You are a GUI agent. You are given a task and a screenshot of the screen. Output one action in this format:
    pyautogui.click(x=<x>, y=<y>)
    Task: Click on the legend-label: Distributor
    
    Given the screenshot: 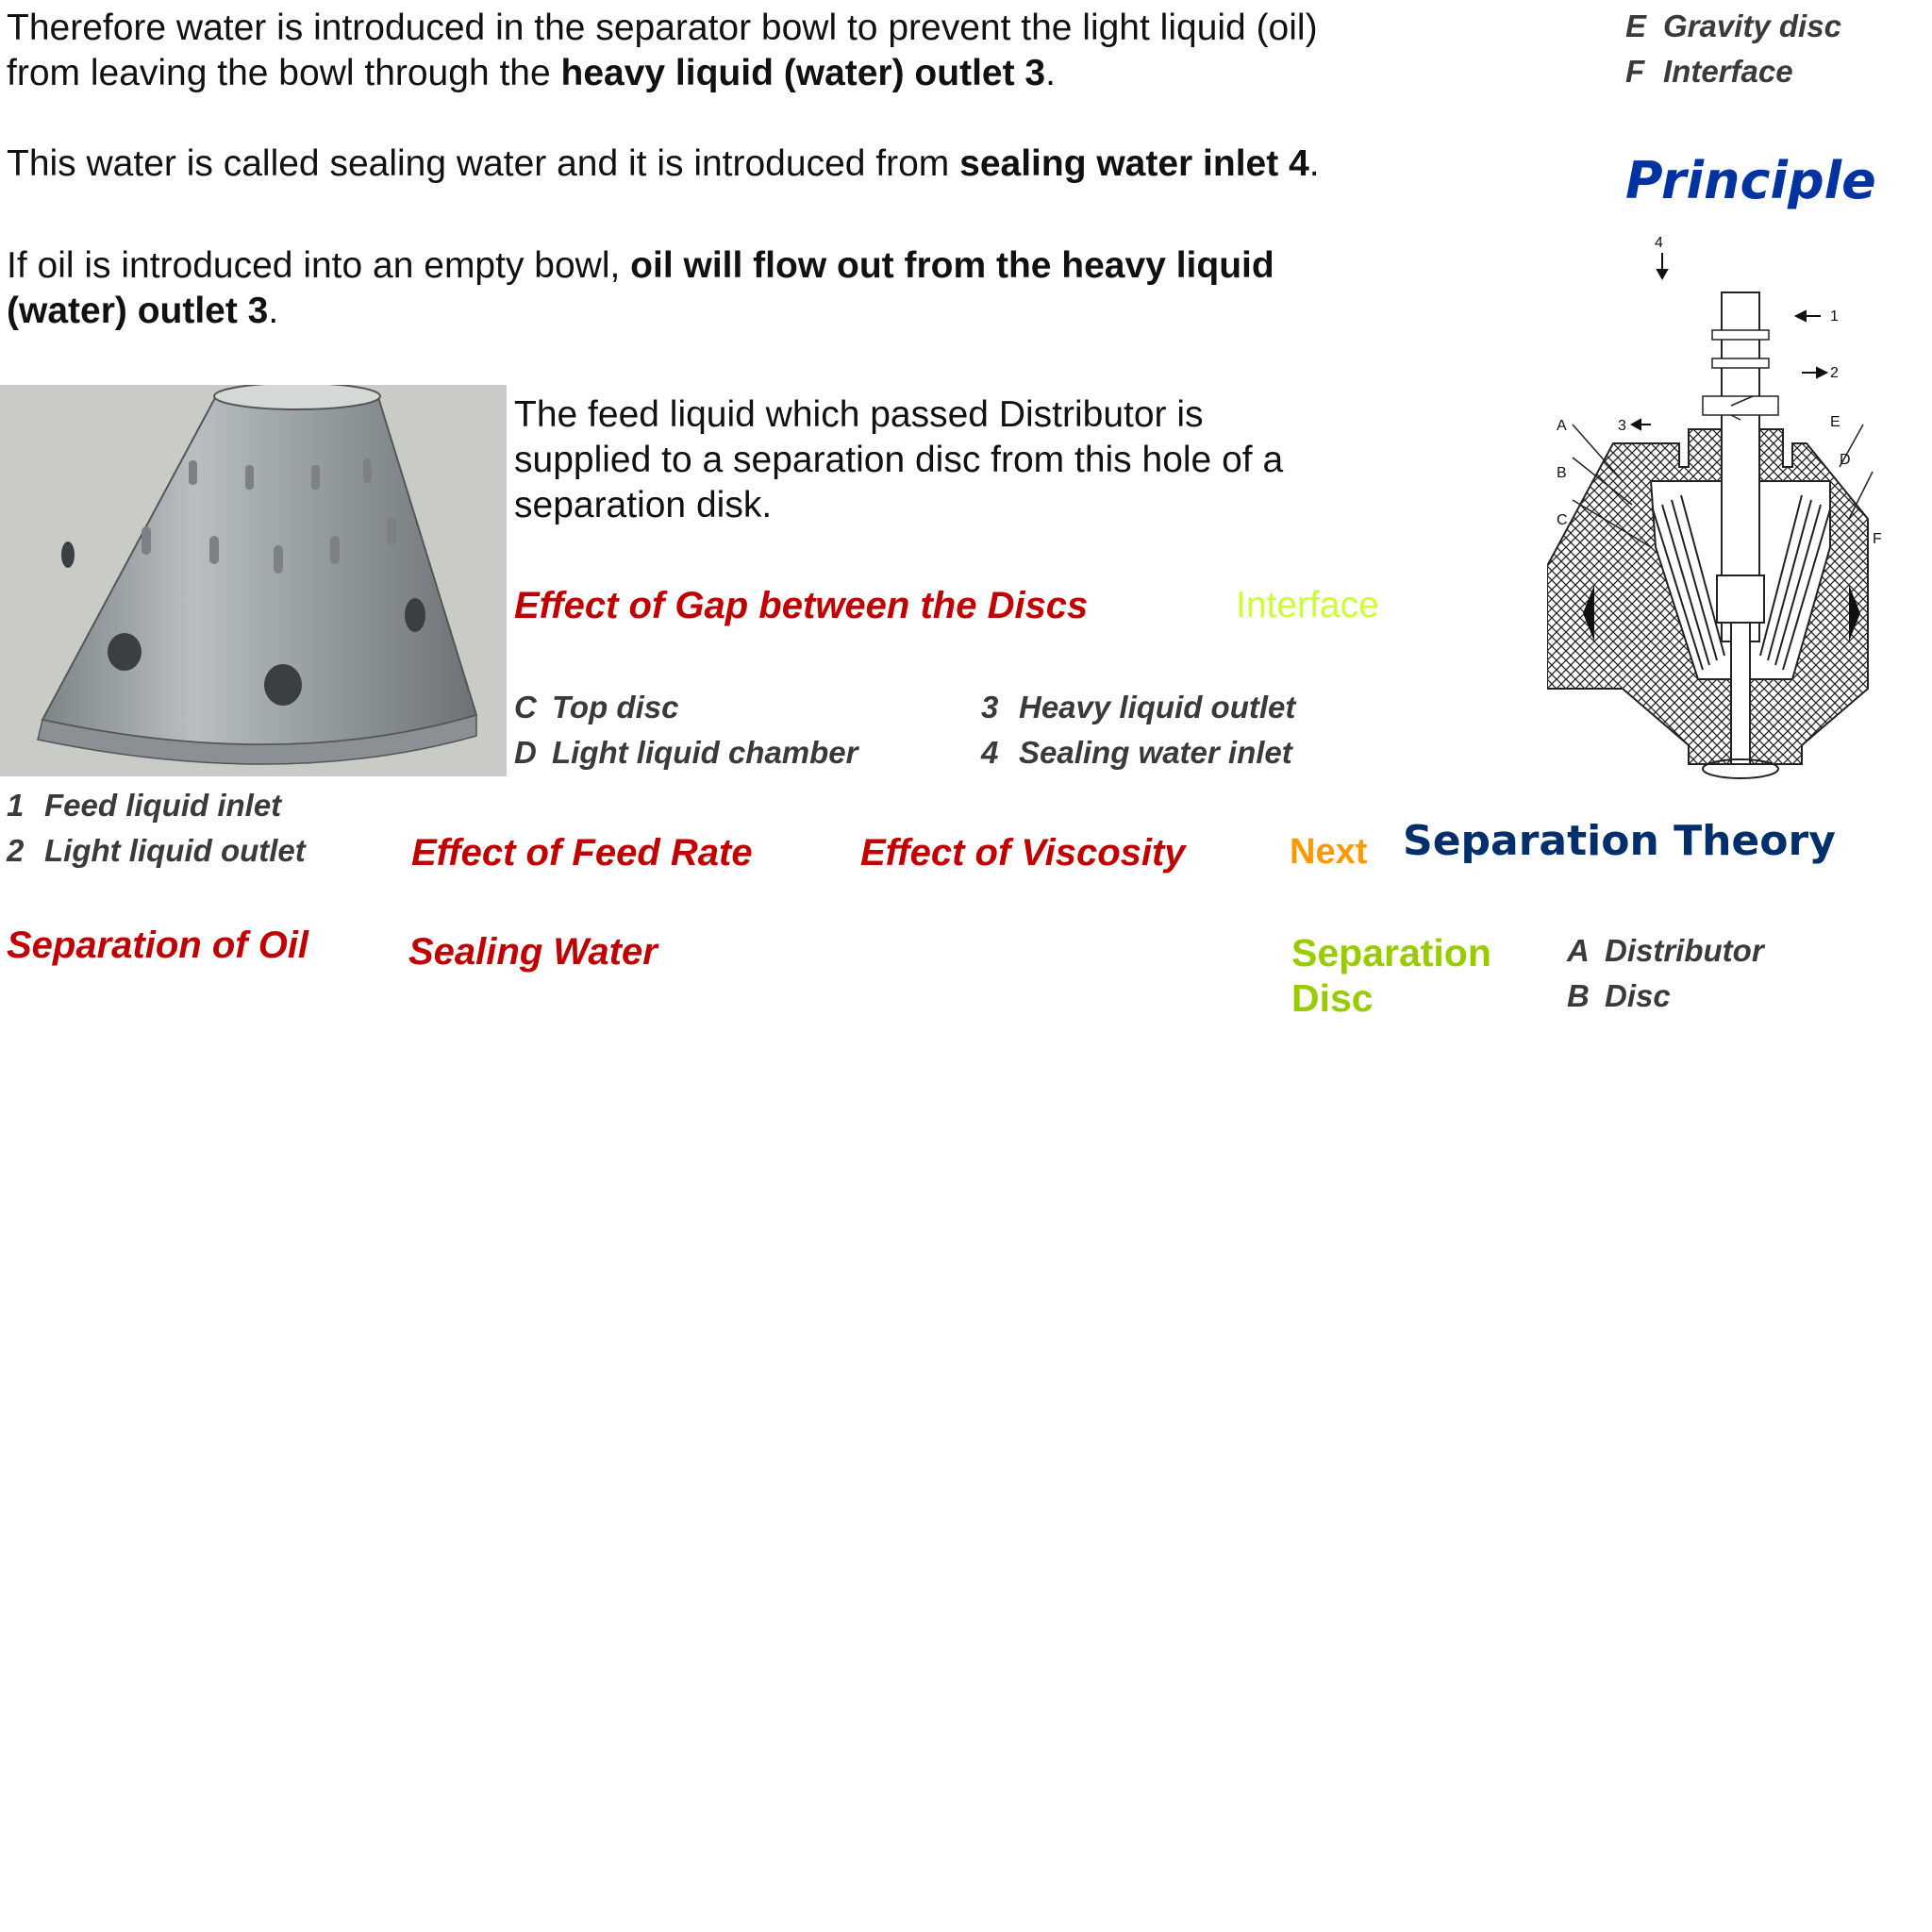 What is the action you would take?
    pyautogui.click(x=1684, y=951)
    